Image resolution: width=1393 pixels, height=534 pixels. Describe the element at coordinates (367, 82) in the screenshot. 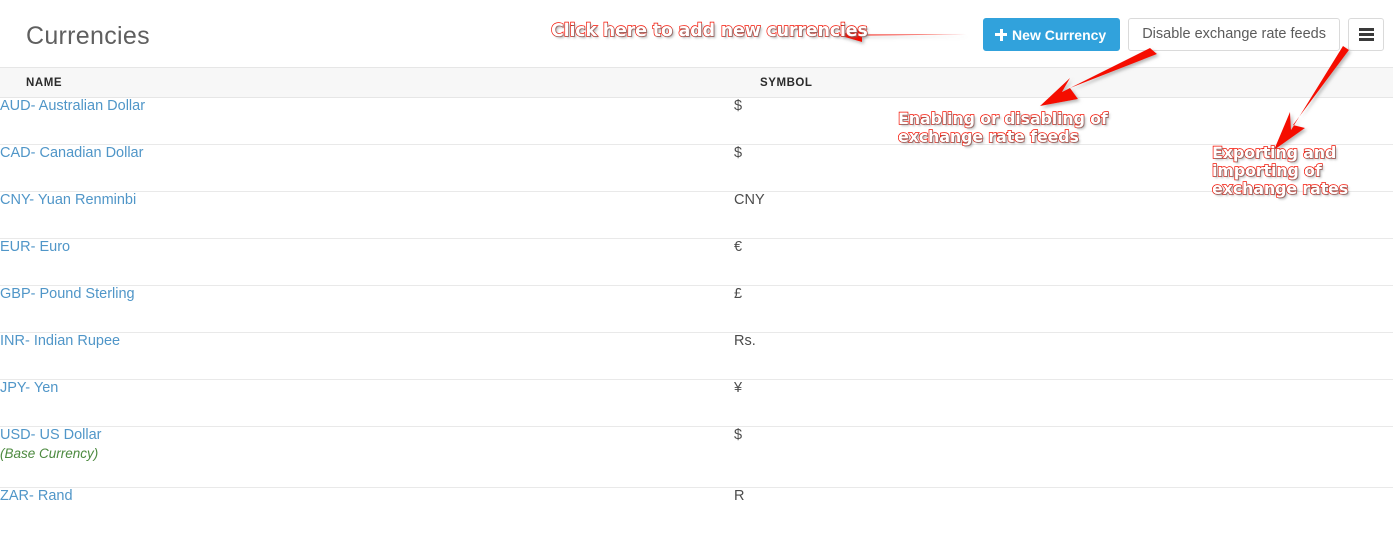

I see `column-header-name: NAME` at that location.